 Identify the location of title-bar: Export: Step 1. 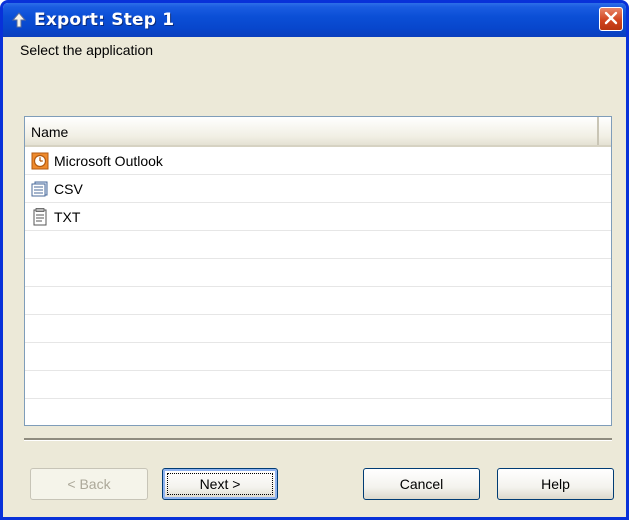
(314, 20).